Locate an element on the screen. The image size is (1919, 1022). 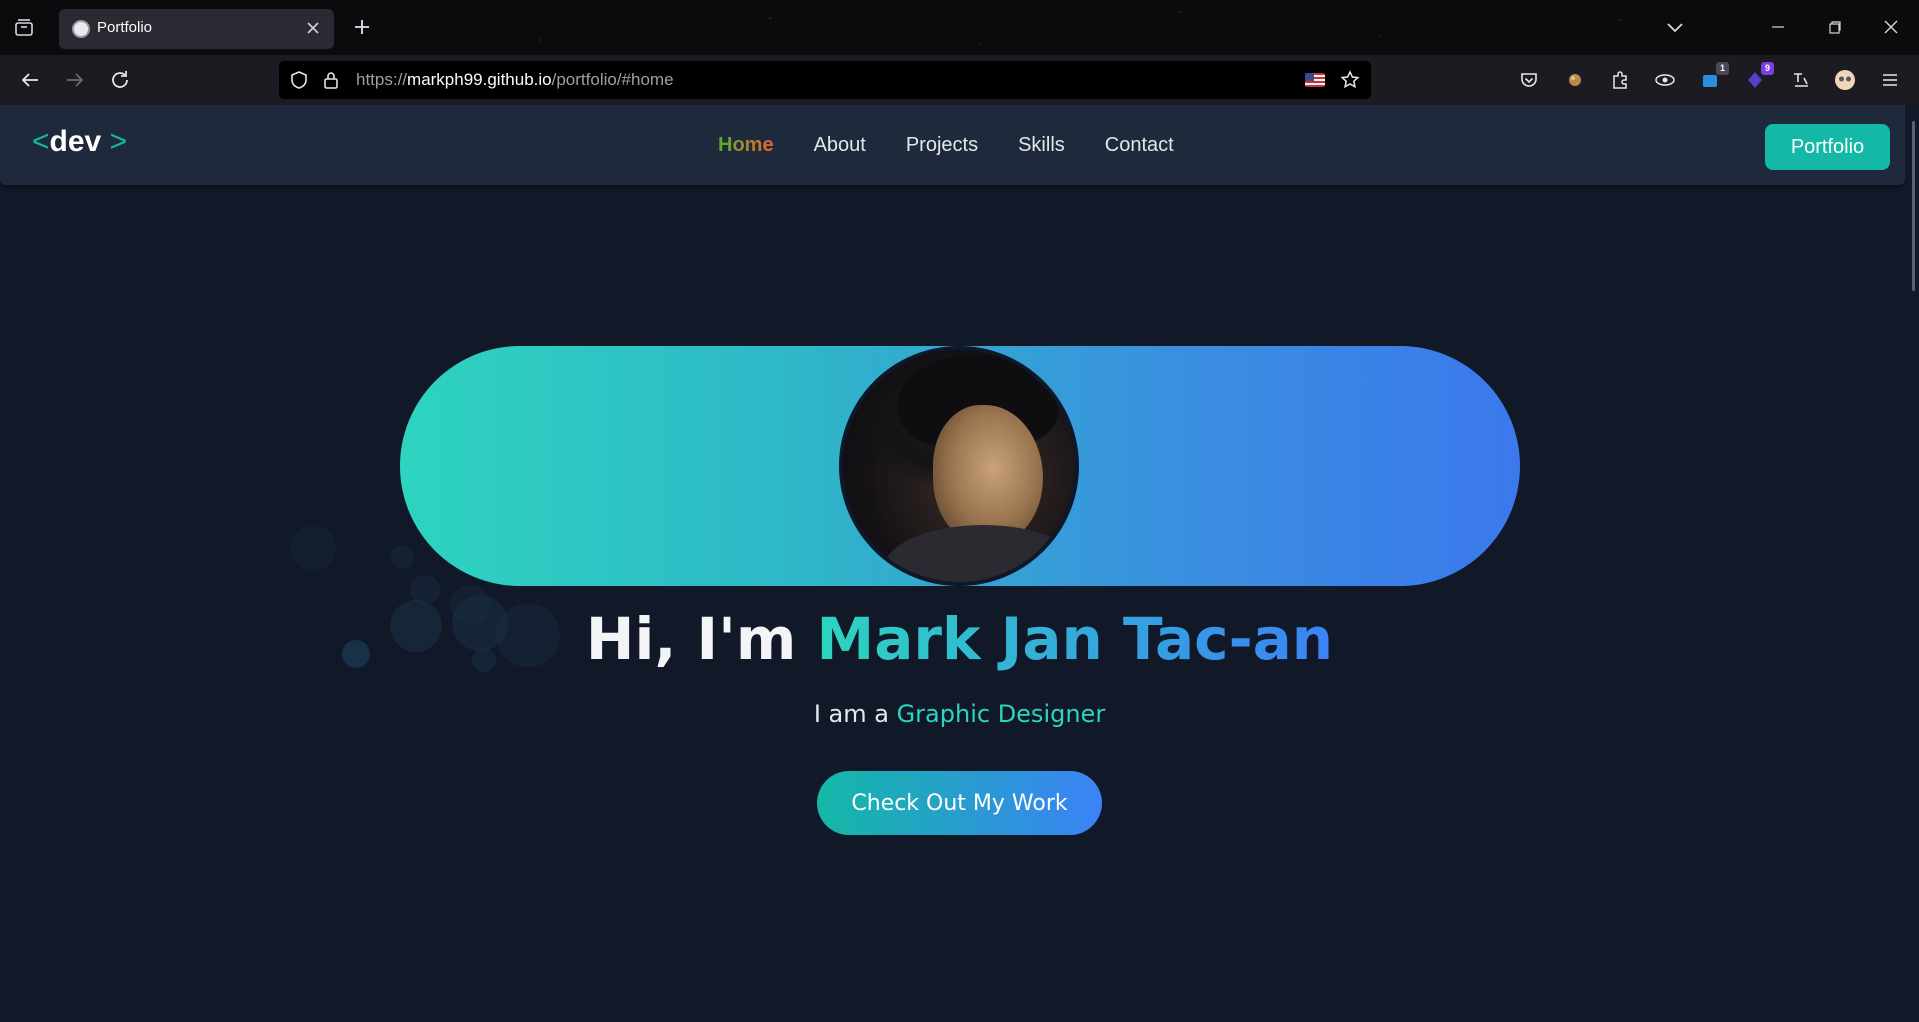
tab-overflow-chevron-icon is located at coordinates (1675, 27).